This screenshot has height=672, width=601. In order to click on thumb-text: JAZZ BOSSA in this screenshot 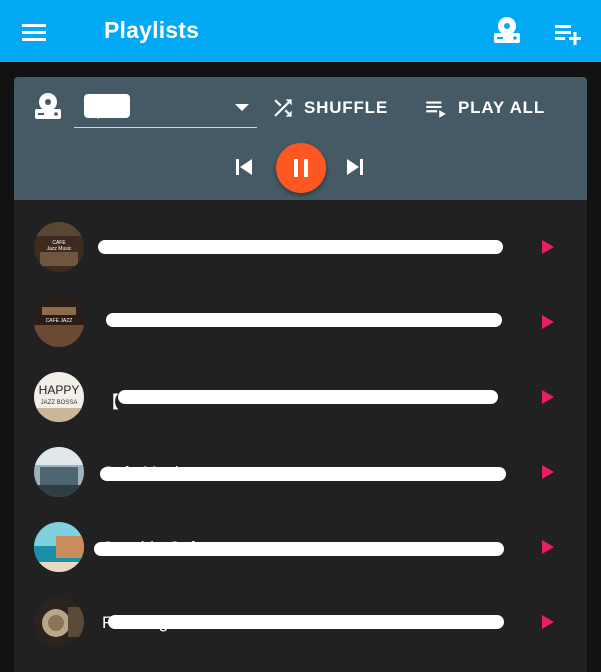, I will do `click(59, 403)`.